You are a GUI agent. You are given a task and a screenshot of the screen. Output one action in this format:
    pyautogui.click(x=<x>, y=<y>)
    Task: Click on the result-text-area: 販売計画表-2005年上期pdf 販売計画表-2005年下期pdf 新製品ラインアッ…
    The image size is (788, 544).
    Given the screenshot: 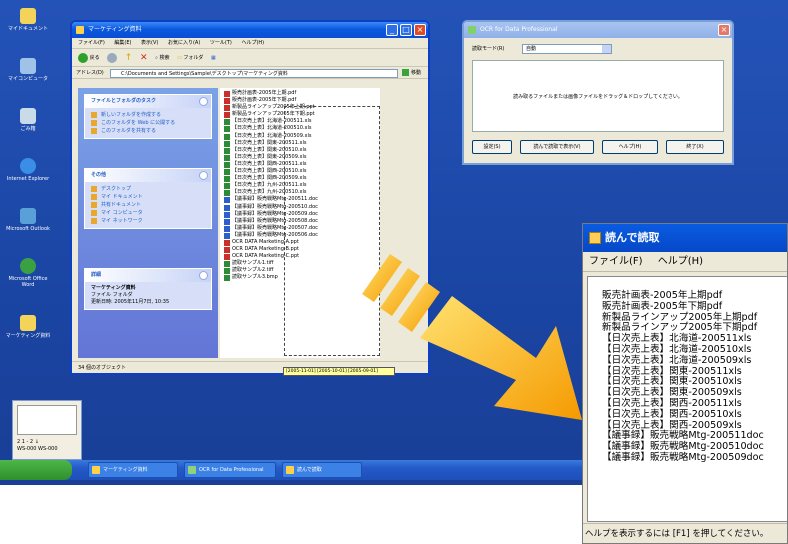 What is the action you would take?
    pyautogui.click(x=687, y=399)
    